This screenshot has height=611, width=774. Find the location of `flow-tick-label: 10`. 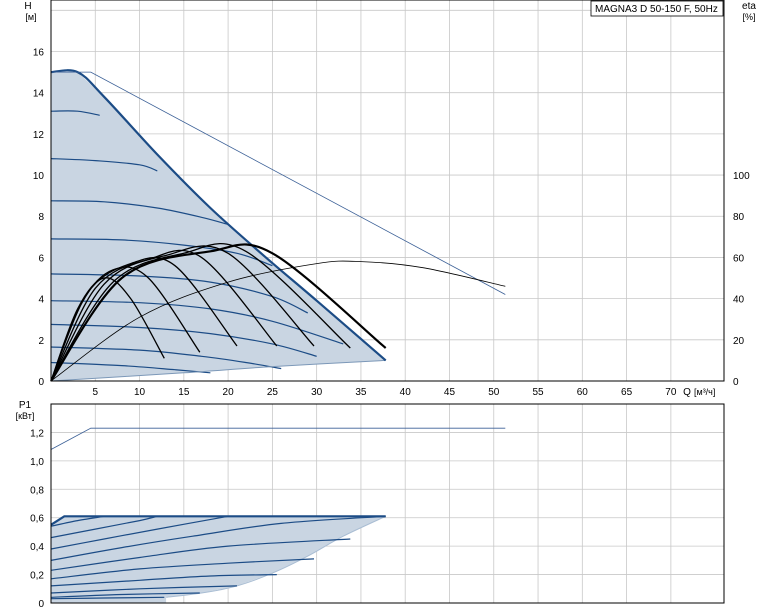

flow-tick-label: 10 is located at coordinates (140, 392).